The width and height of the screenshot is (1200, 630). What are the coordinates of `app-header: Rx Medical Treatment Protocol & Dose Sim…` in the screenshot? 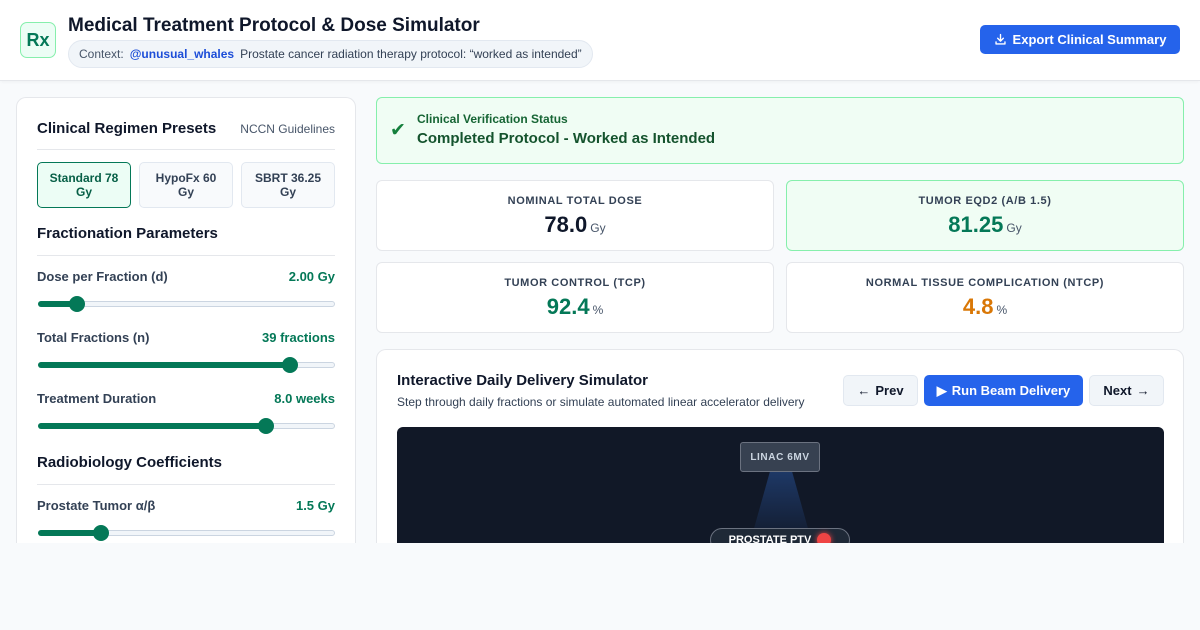 It's located at (600, 40).